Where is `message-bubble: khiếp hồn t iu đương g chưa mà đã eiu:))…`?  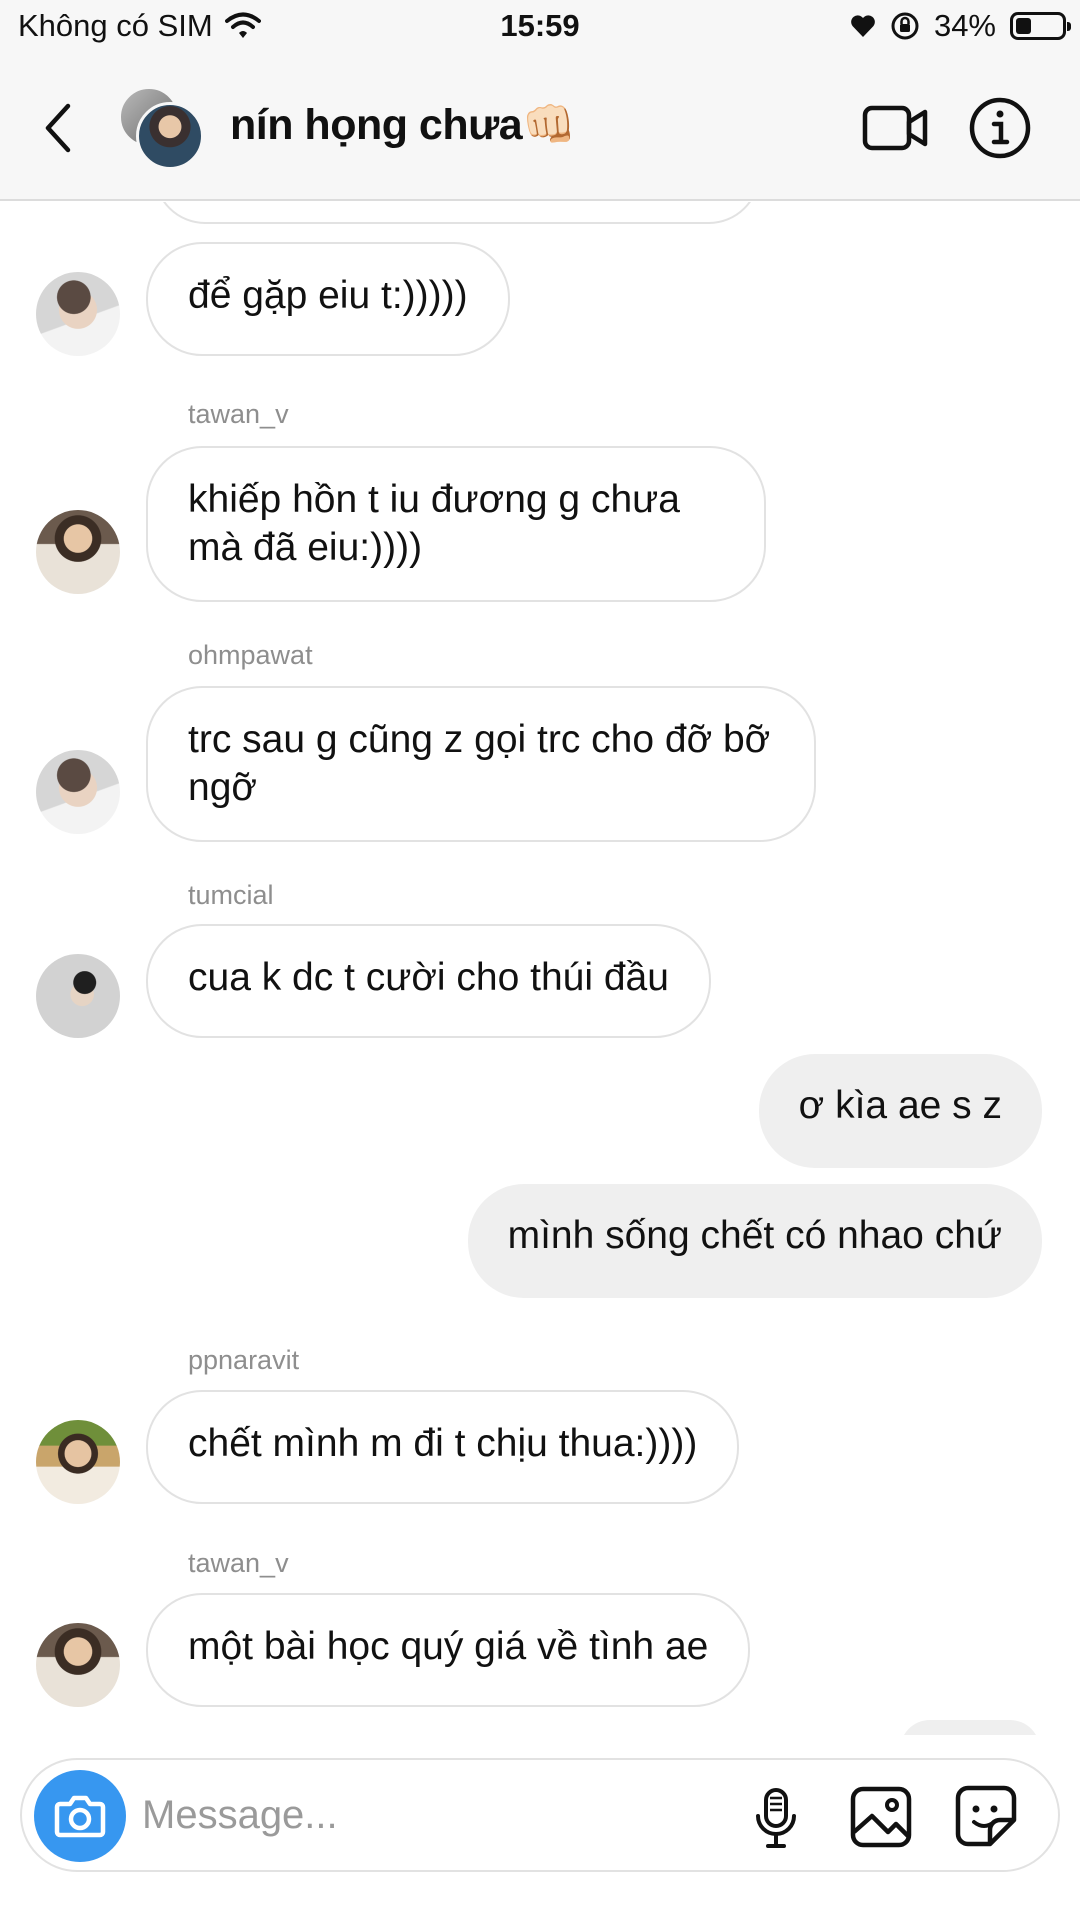 message-bubble: khiếp hồn t iu đương g chưa mà đã eiu:))… is located at coordinates (456, 524).